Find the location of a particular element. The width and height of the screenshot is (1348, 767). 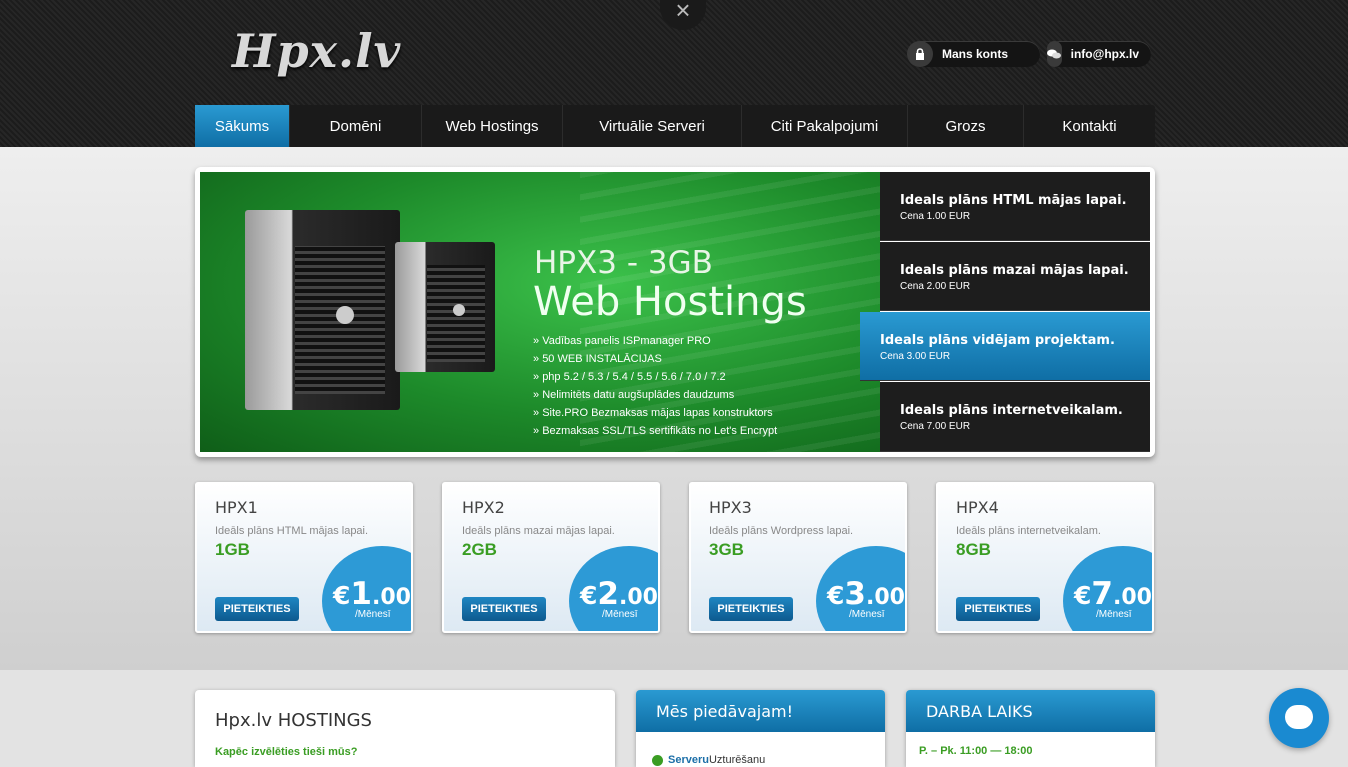

plan-price: €7.00 is located at coordinates (1113, 594).